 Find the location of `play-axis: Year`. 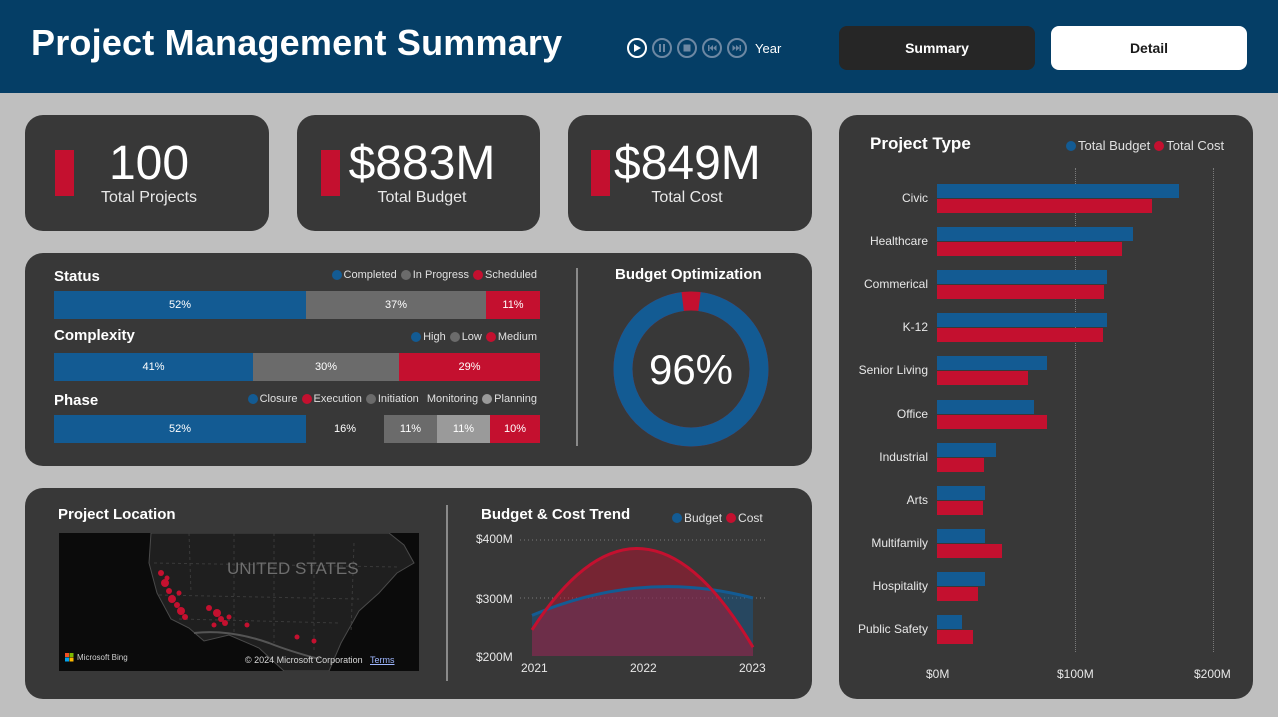

play-axis: Year is located at coordinates (704, 48).